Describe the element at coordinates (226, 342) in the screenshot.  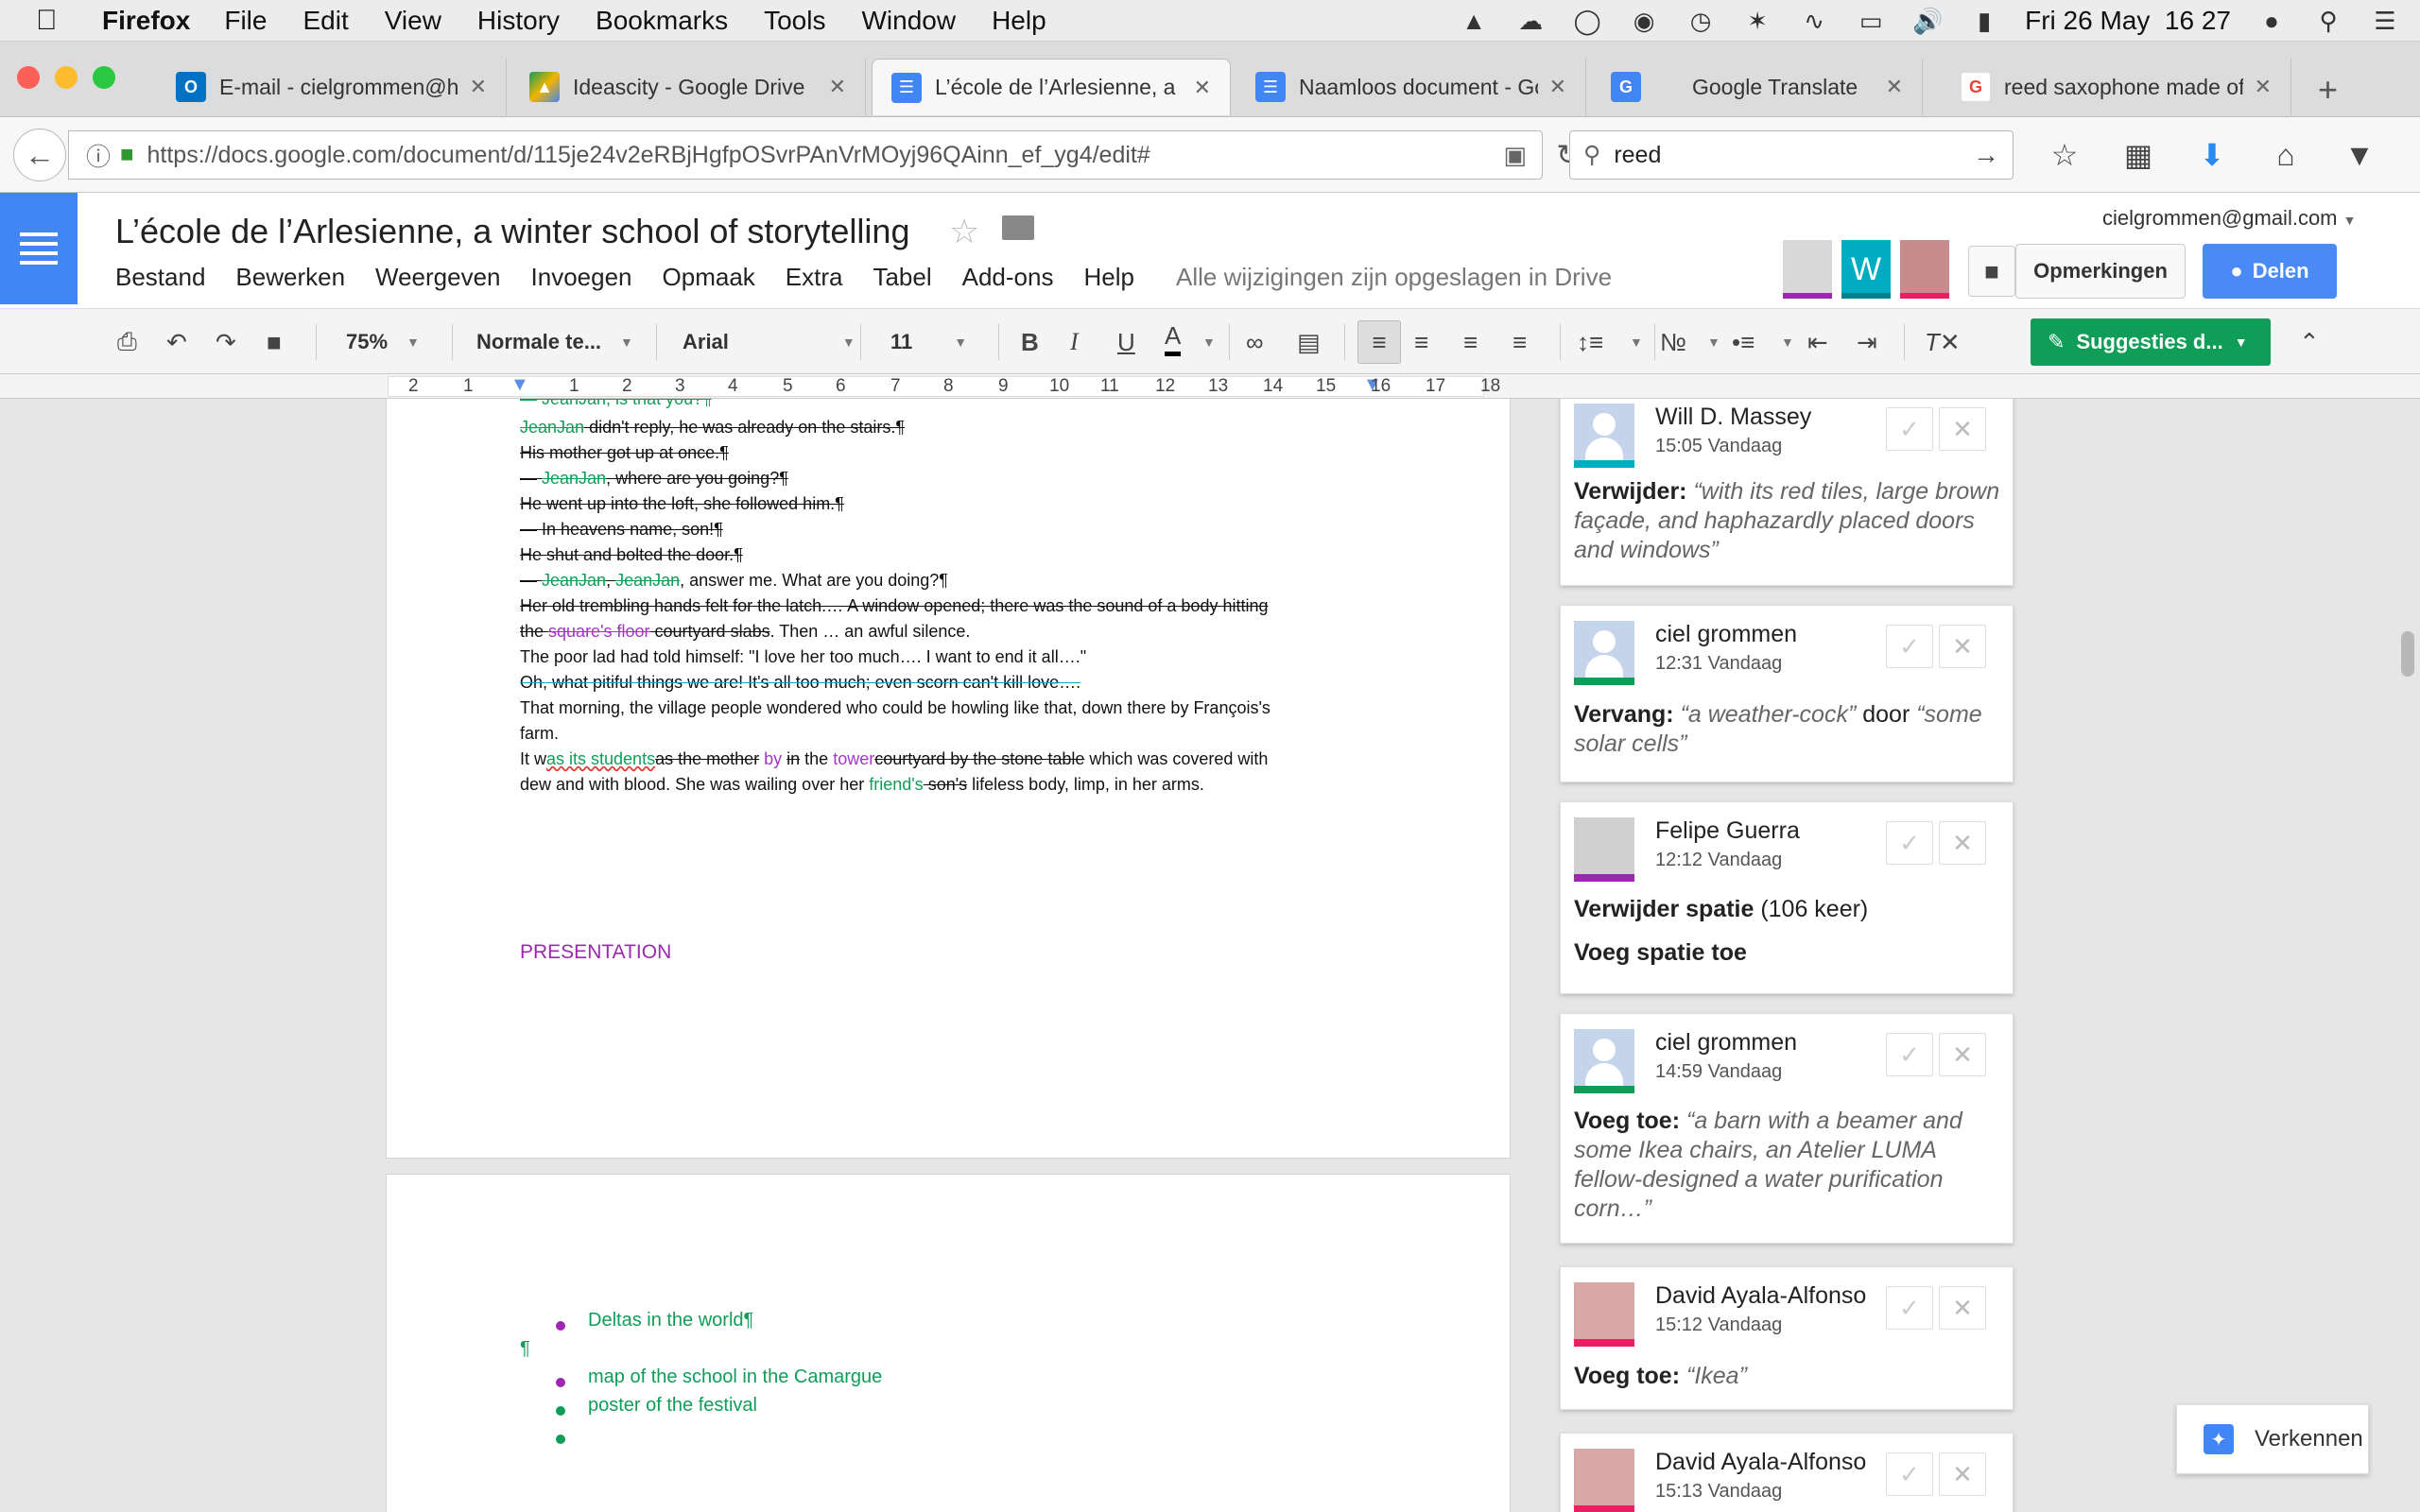
I see `redo-icon: ↷` at that location.